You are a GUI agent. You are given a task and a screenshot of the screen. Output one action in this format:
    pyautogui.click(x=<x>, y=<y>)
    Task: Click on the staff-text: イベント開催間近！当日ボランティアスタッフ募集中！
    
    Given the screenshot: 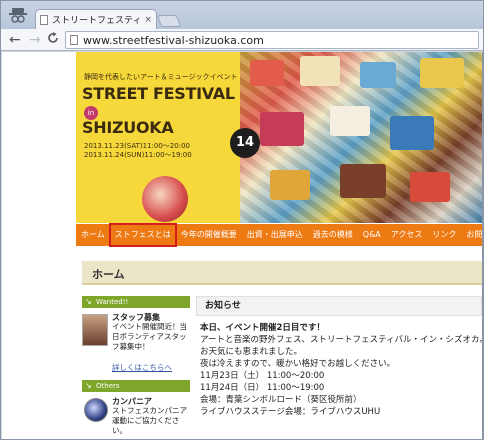 What is the action you would take?
    pyautogui.click(x=149, y=336)
    